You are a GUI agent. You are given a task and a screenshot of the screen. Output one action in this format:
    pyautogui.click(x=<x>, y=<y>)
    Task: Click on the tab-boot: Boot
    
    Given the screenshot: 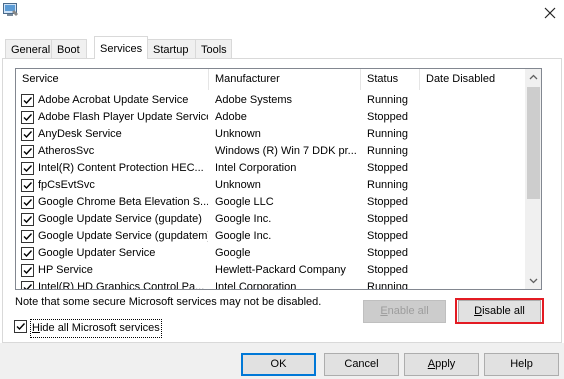 What is the action you would take?
    pyautogui.click(x=69, y=48)
    